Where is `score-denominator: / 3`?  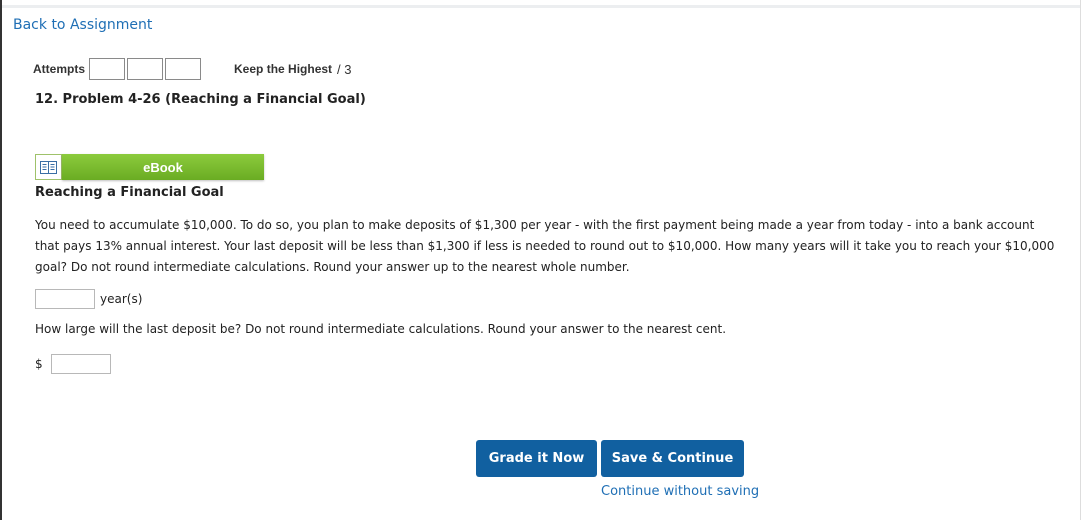
score-denominator: / 3 is located at coordinates (344, 69).